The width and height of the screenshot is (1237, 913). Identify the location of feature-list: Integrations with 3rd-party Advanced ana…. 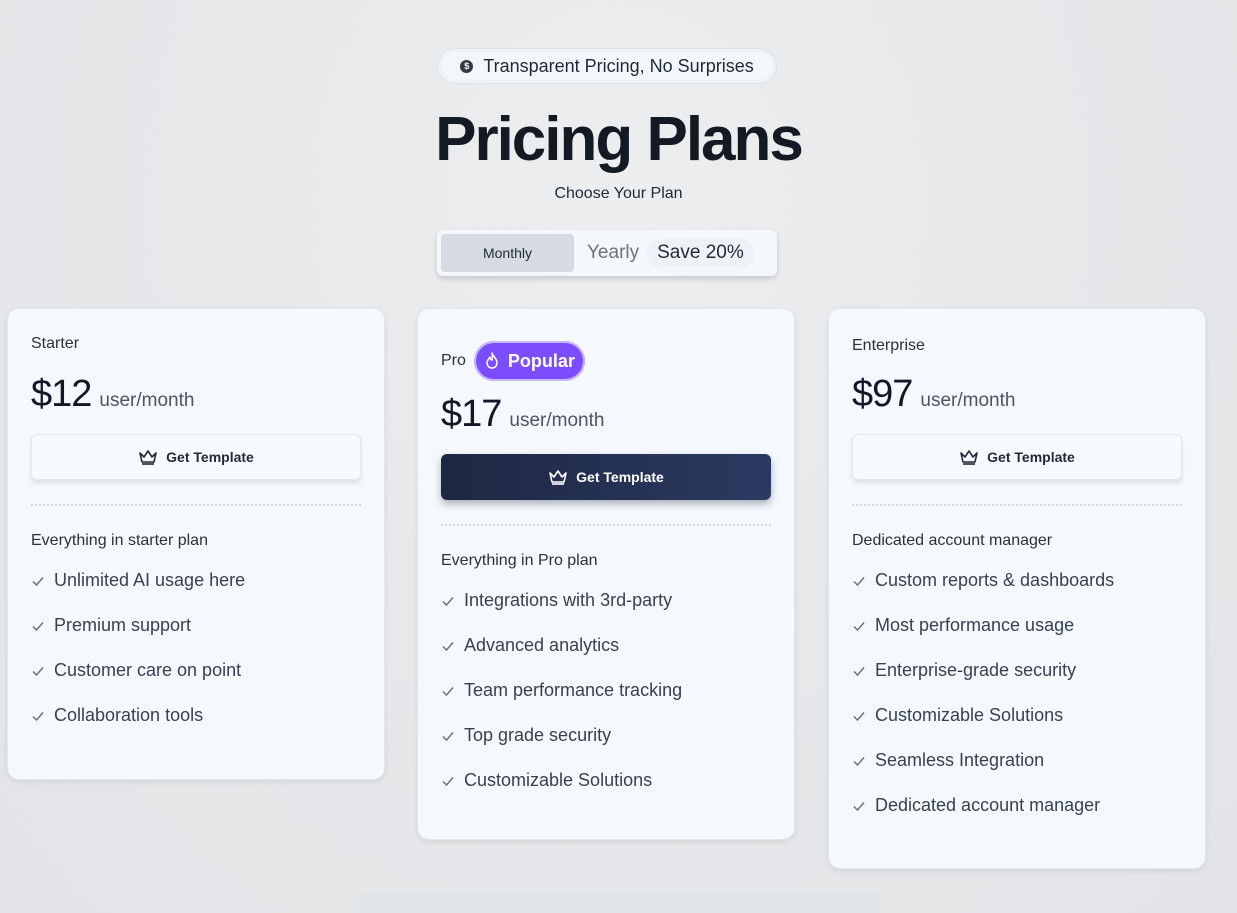
(606, 690).